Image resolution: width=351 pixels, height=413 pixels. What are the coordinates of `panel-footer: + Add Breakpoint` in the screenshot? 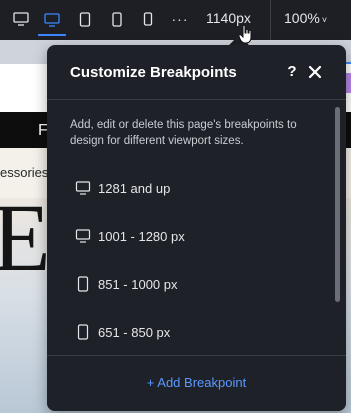 It's located at (196, 383).